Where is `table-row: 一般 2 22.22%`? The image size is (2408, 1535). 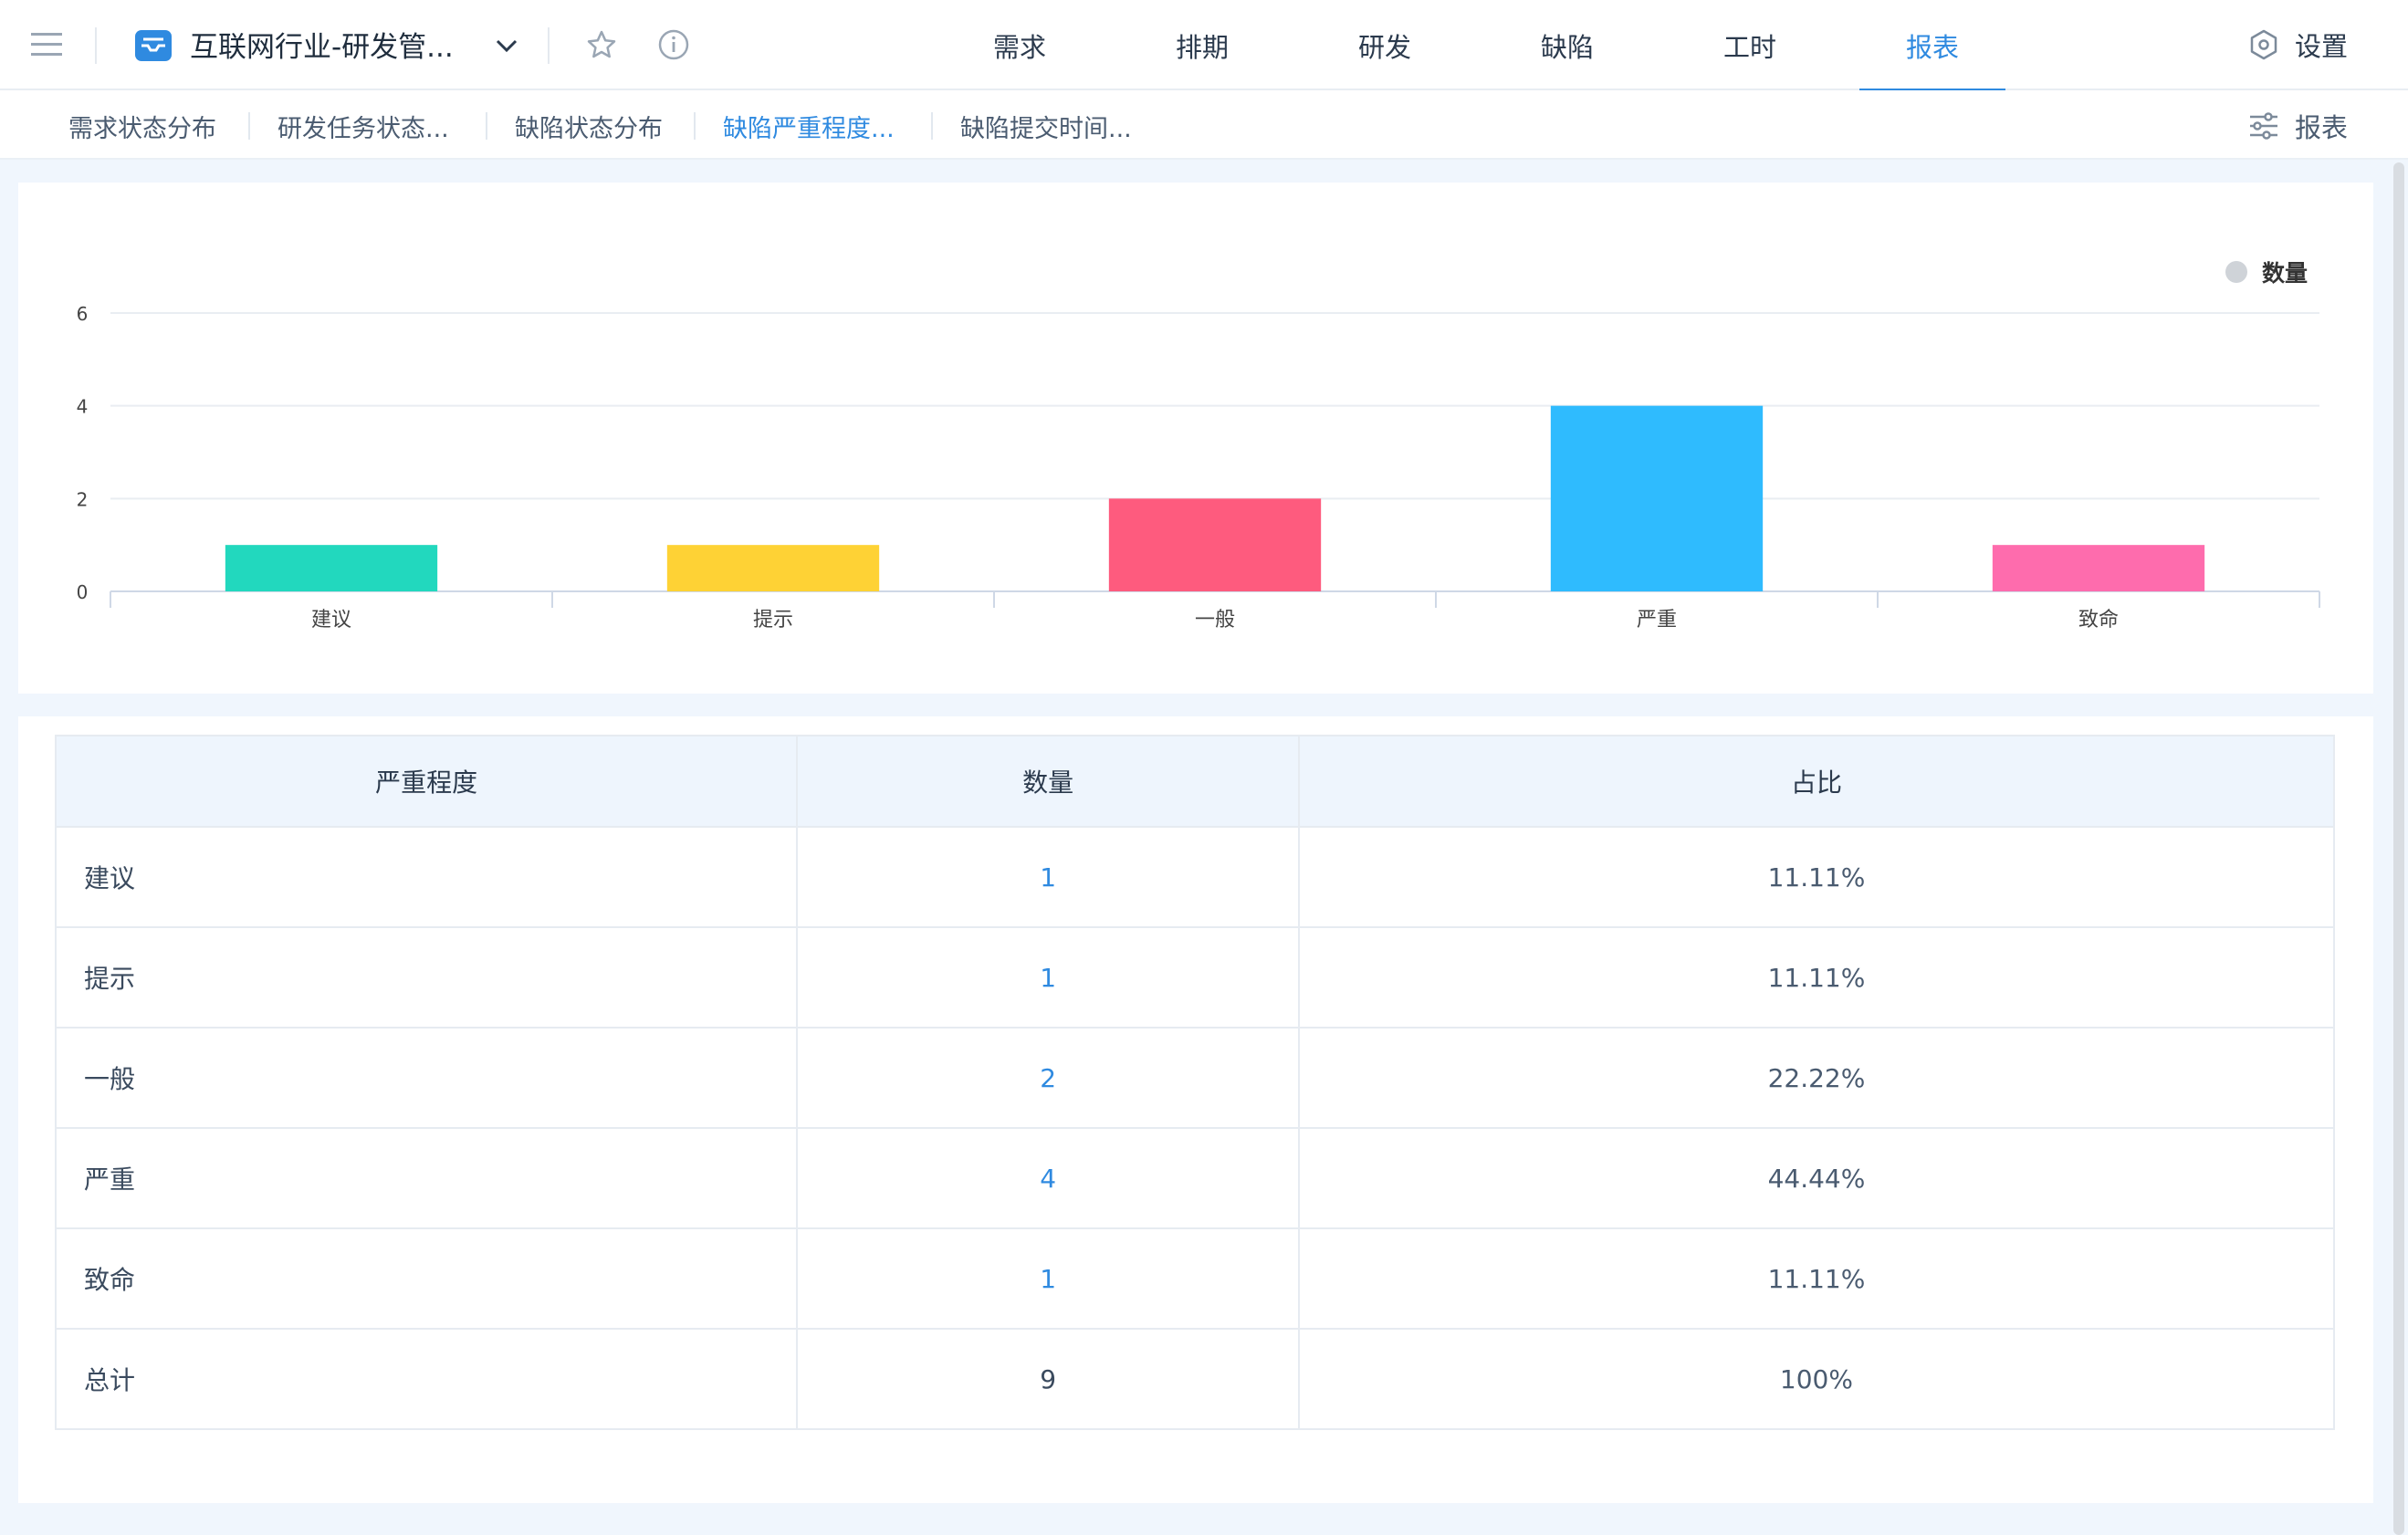 table-row: 一般 2 22.22% is located at coordinates (1195, 1078).